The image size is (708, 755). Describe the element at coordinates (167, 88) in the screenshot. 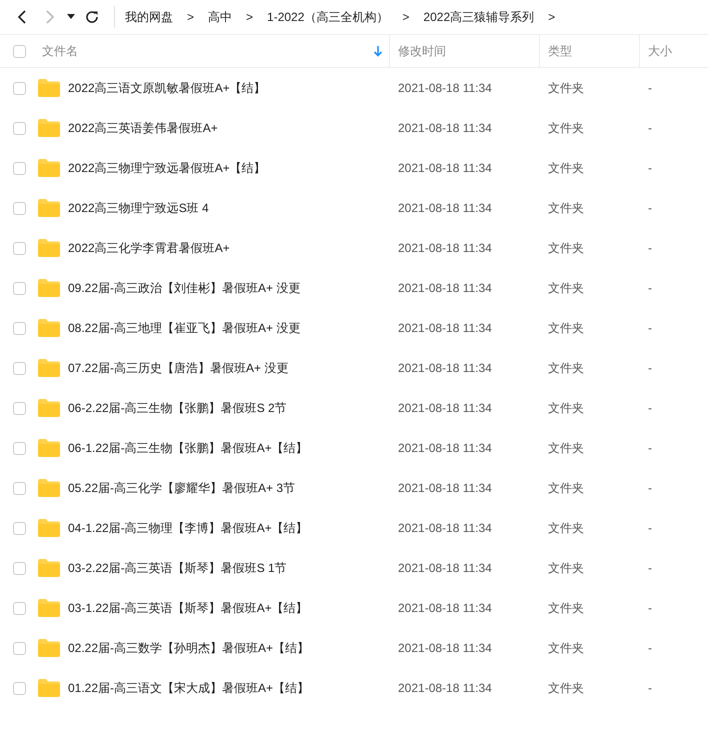

I see `file-name: 2022高三语文原凯敏暑假班A+【结】` at that location.